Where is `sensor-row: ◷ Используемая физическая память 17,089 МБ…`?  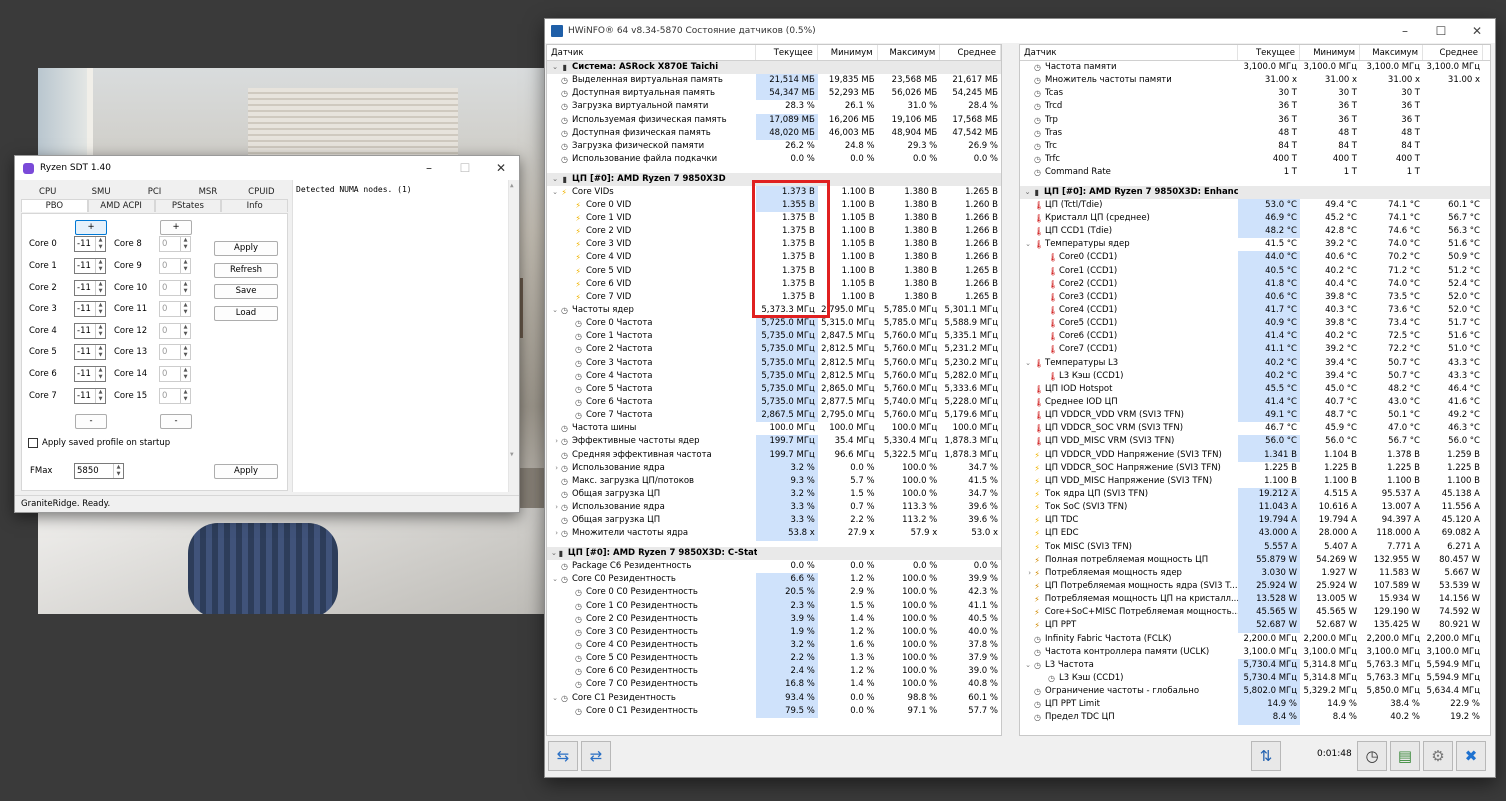 sensor-row: ◷ Используемая физическая память 17,089 МБ… is located at coordinates (774, 120).